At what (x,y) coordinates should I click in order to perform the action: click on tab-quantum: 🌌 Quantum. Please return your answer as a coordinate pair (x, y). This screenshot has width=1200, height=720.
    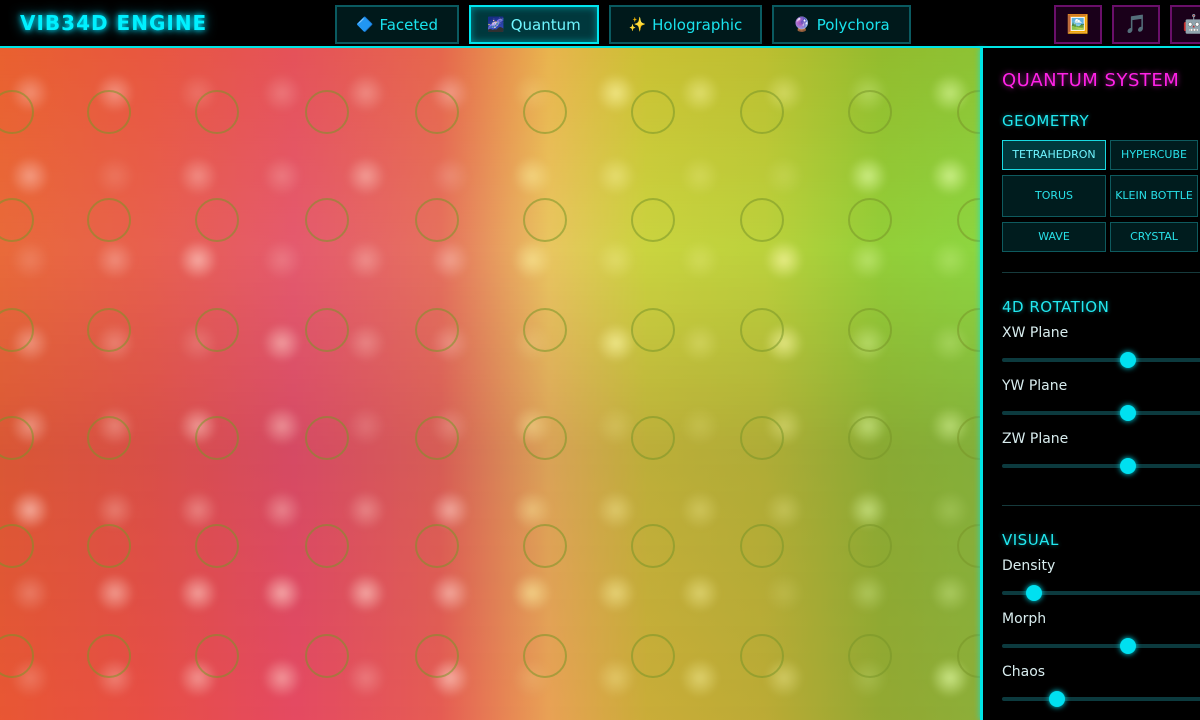
    Looking at the image, I should click on (534, 24).